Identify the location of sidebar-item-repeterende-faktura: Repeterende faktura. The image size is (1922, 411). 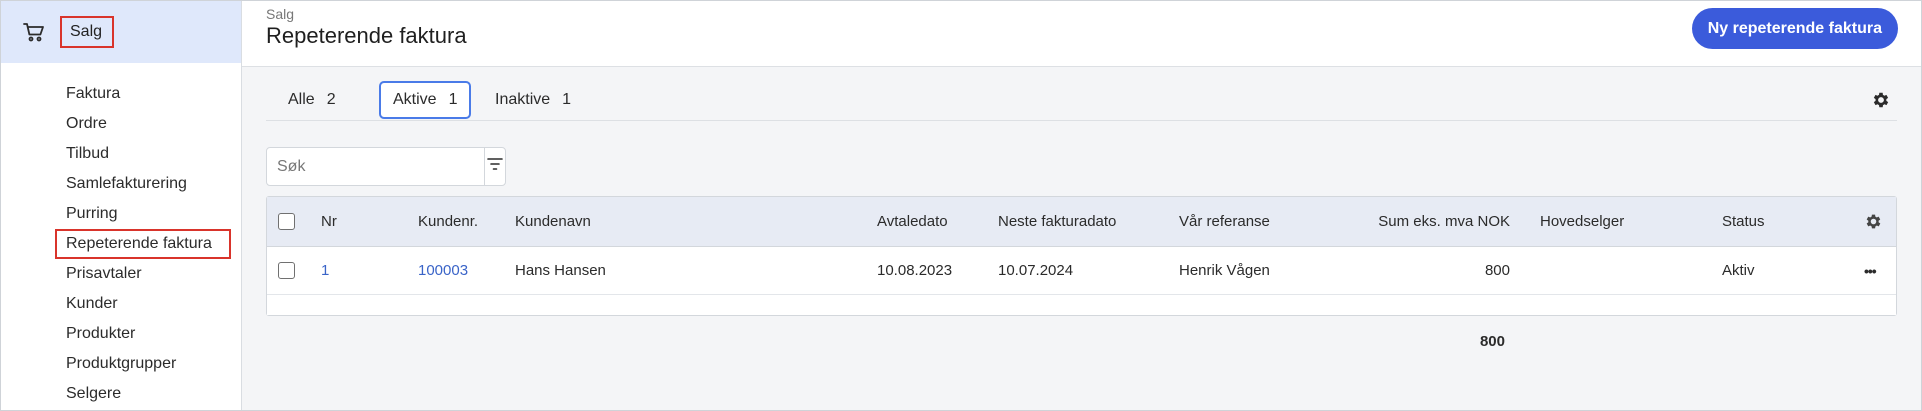
(121, 244).